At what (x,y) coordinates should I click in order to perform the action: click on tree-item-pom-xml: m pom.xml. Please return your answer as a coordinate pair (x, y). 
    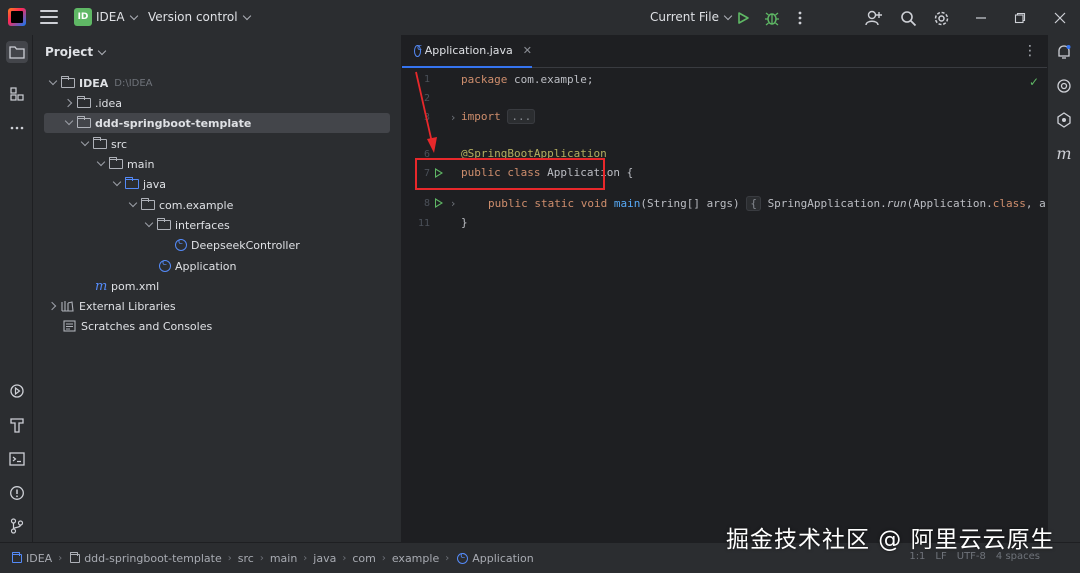
    Looking at the image, I should click on (217, 286).